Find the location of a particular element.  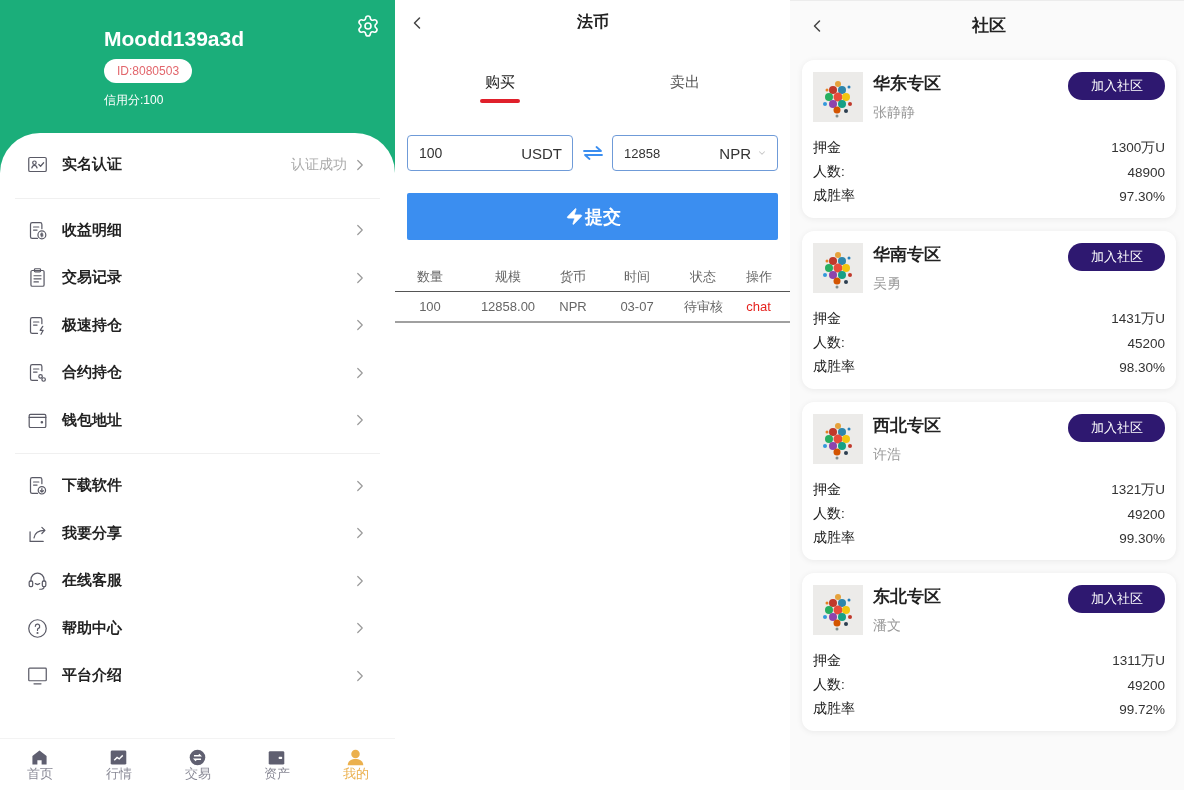

nav-tab: 资产 is located at coordinates (276, 764).